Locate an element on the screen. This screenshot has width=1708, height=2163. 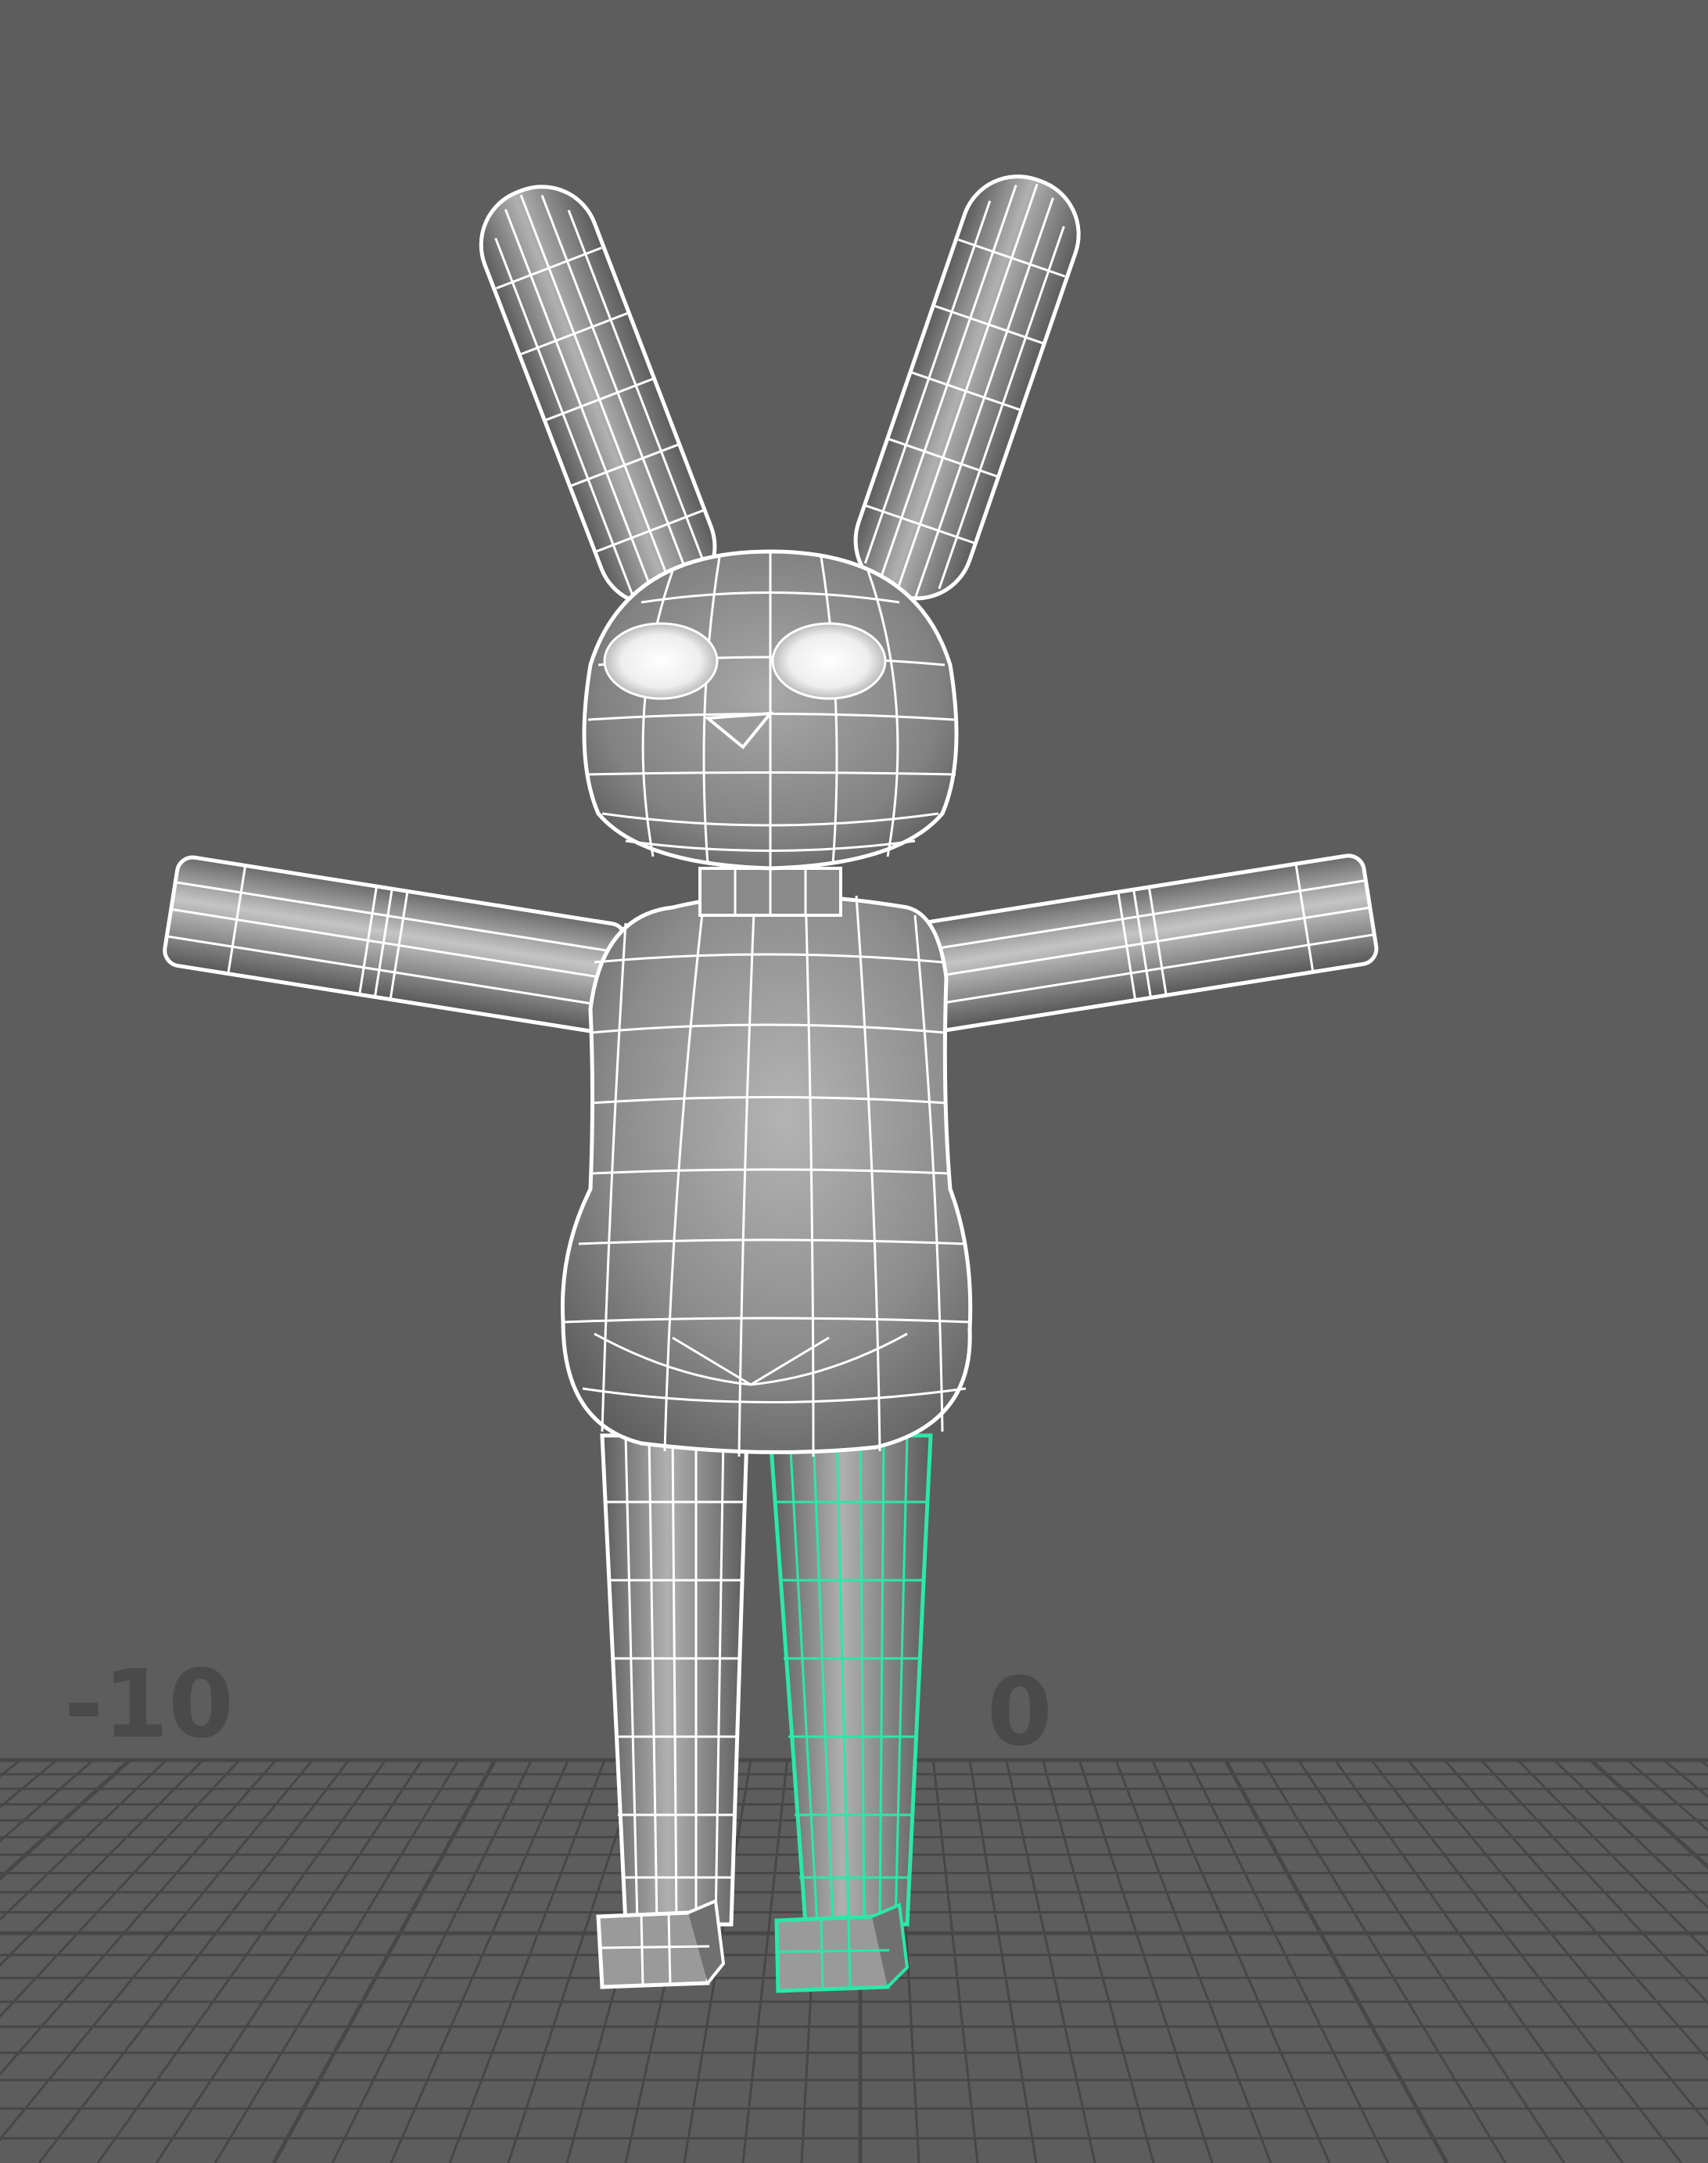
left-ear is located at coordinates (598, 396).